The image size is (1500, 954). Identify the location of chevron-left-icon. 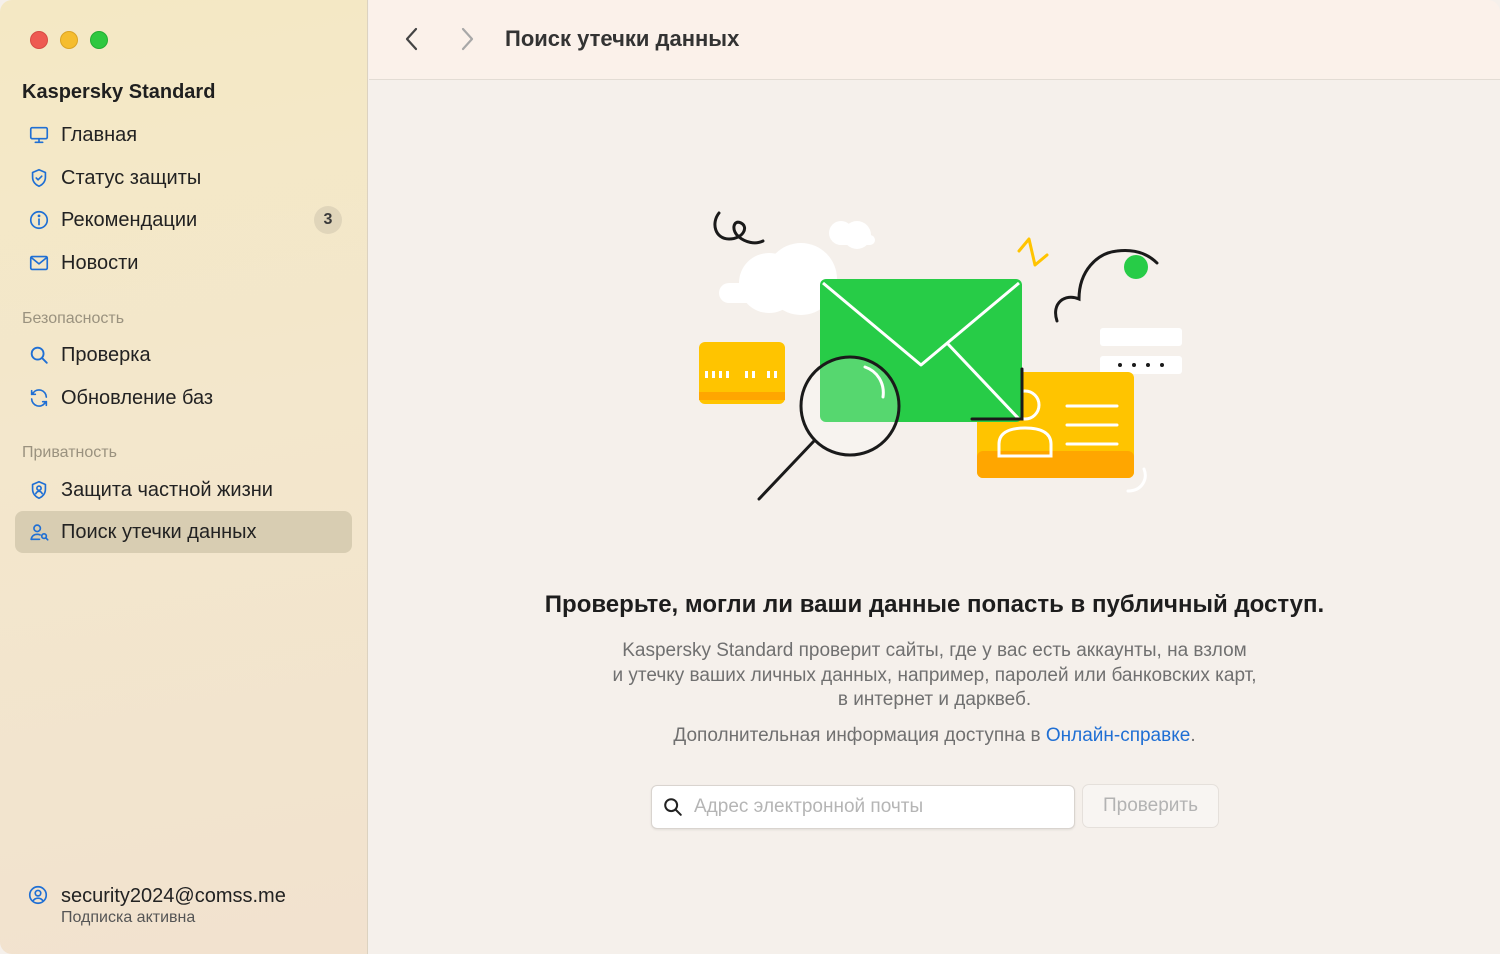
(411, 39).